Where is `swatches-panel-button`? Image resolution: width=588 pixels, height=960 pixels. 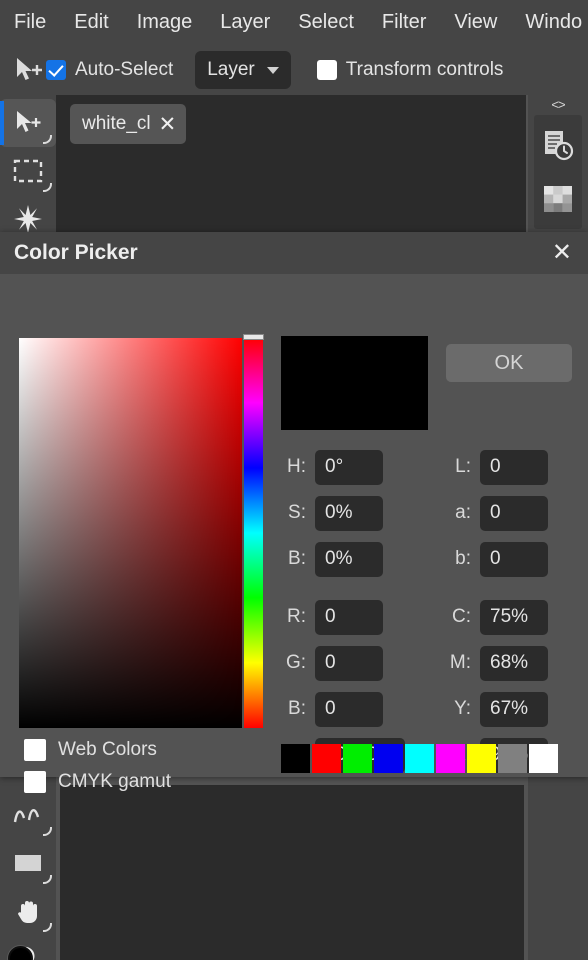
swatches-panel-button is located at coordinates (558, 199).